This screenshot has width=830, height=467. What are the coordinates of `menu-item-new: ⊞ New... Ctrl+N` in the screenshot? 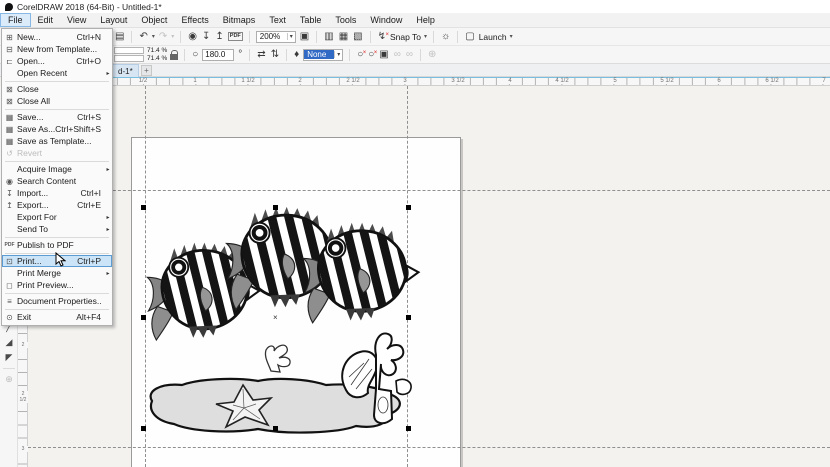 It's located at (57, 37).